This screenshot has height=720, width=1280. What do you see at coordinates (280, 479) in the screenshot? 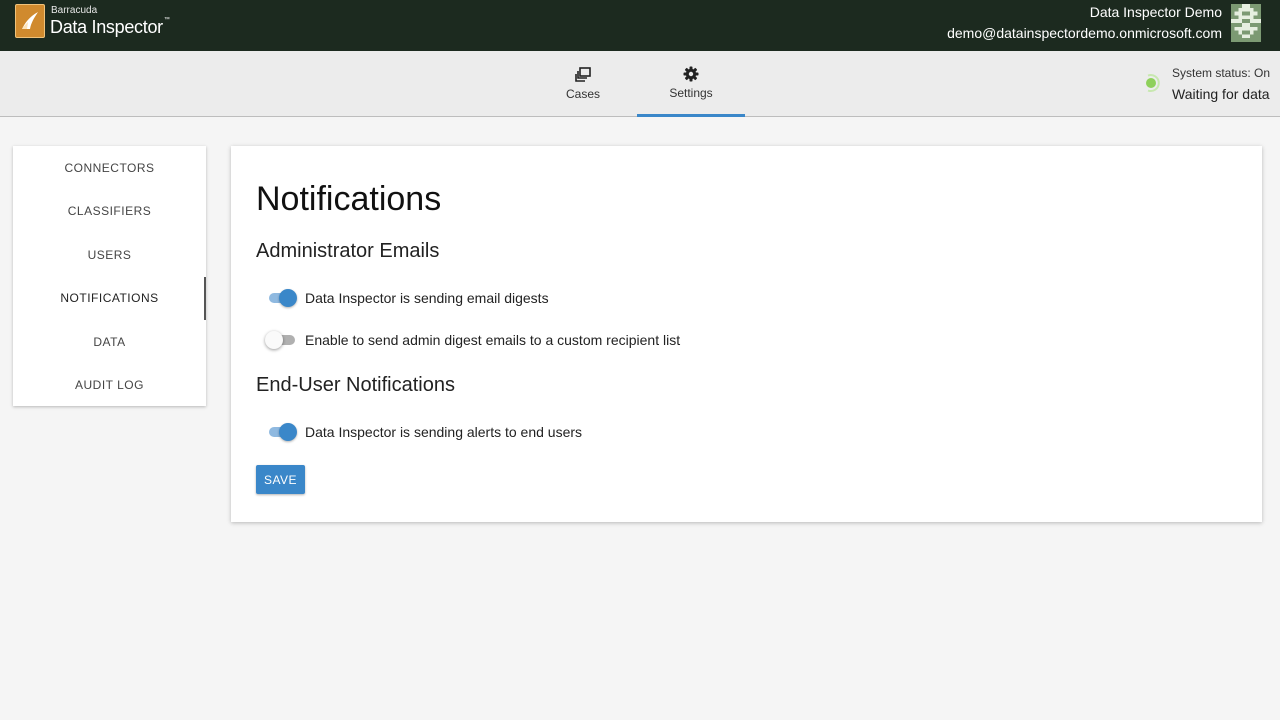
I see `save-button: SAVE` at bounding box center [280, 479].